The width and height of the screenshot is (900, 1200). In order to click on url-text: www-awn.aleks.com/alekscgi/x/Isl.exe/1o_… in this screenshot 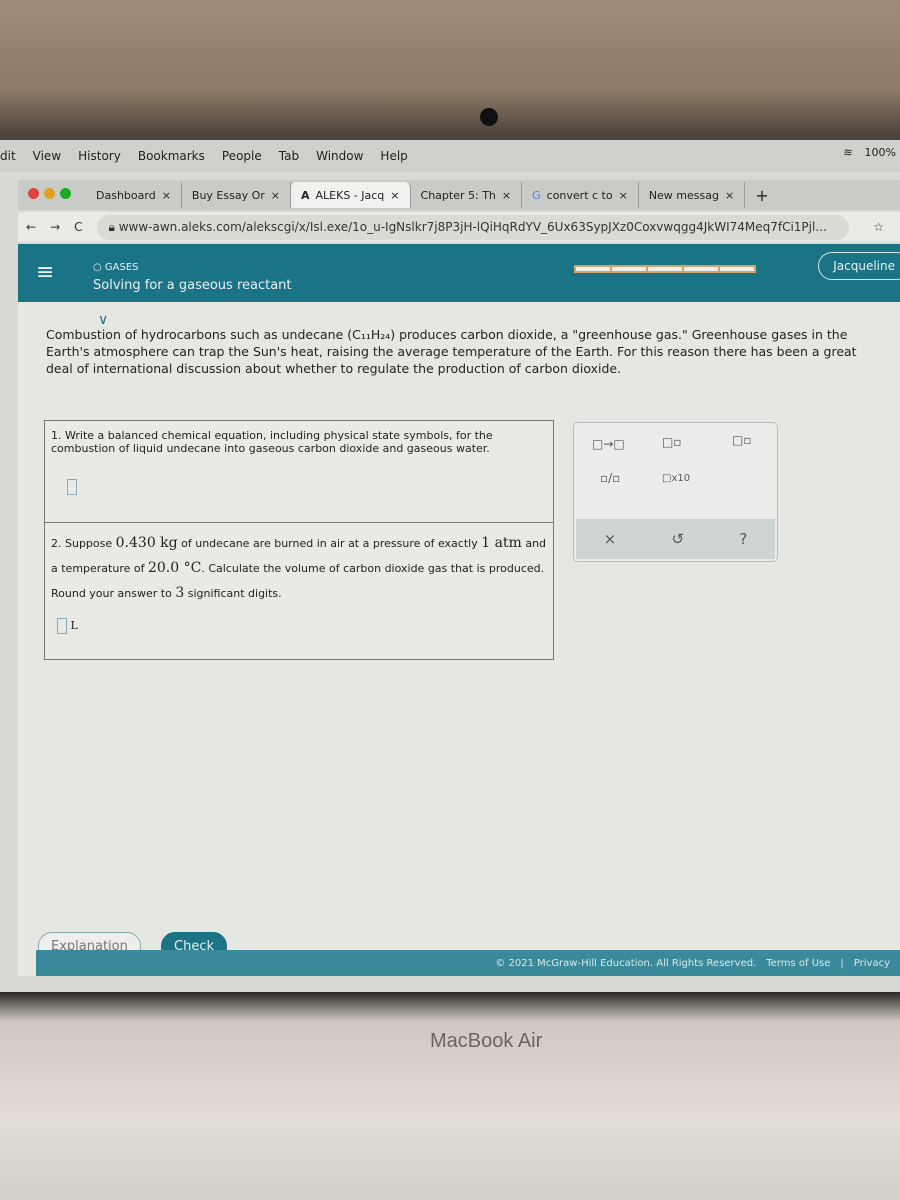, I will do `click(472, 226)`.